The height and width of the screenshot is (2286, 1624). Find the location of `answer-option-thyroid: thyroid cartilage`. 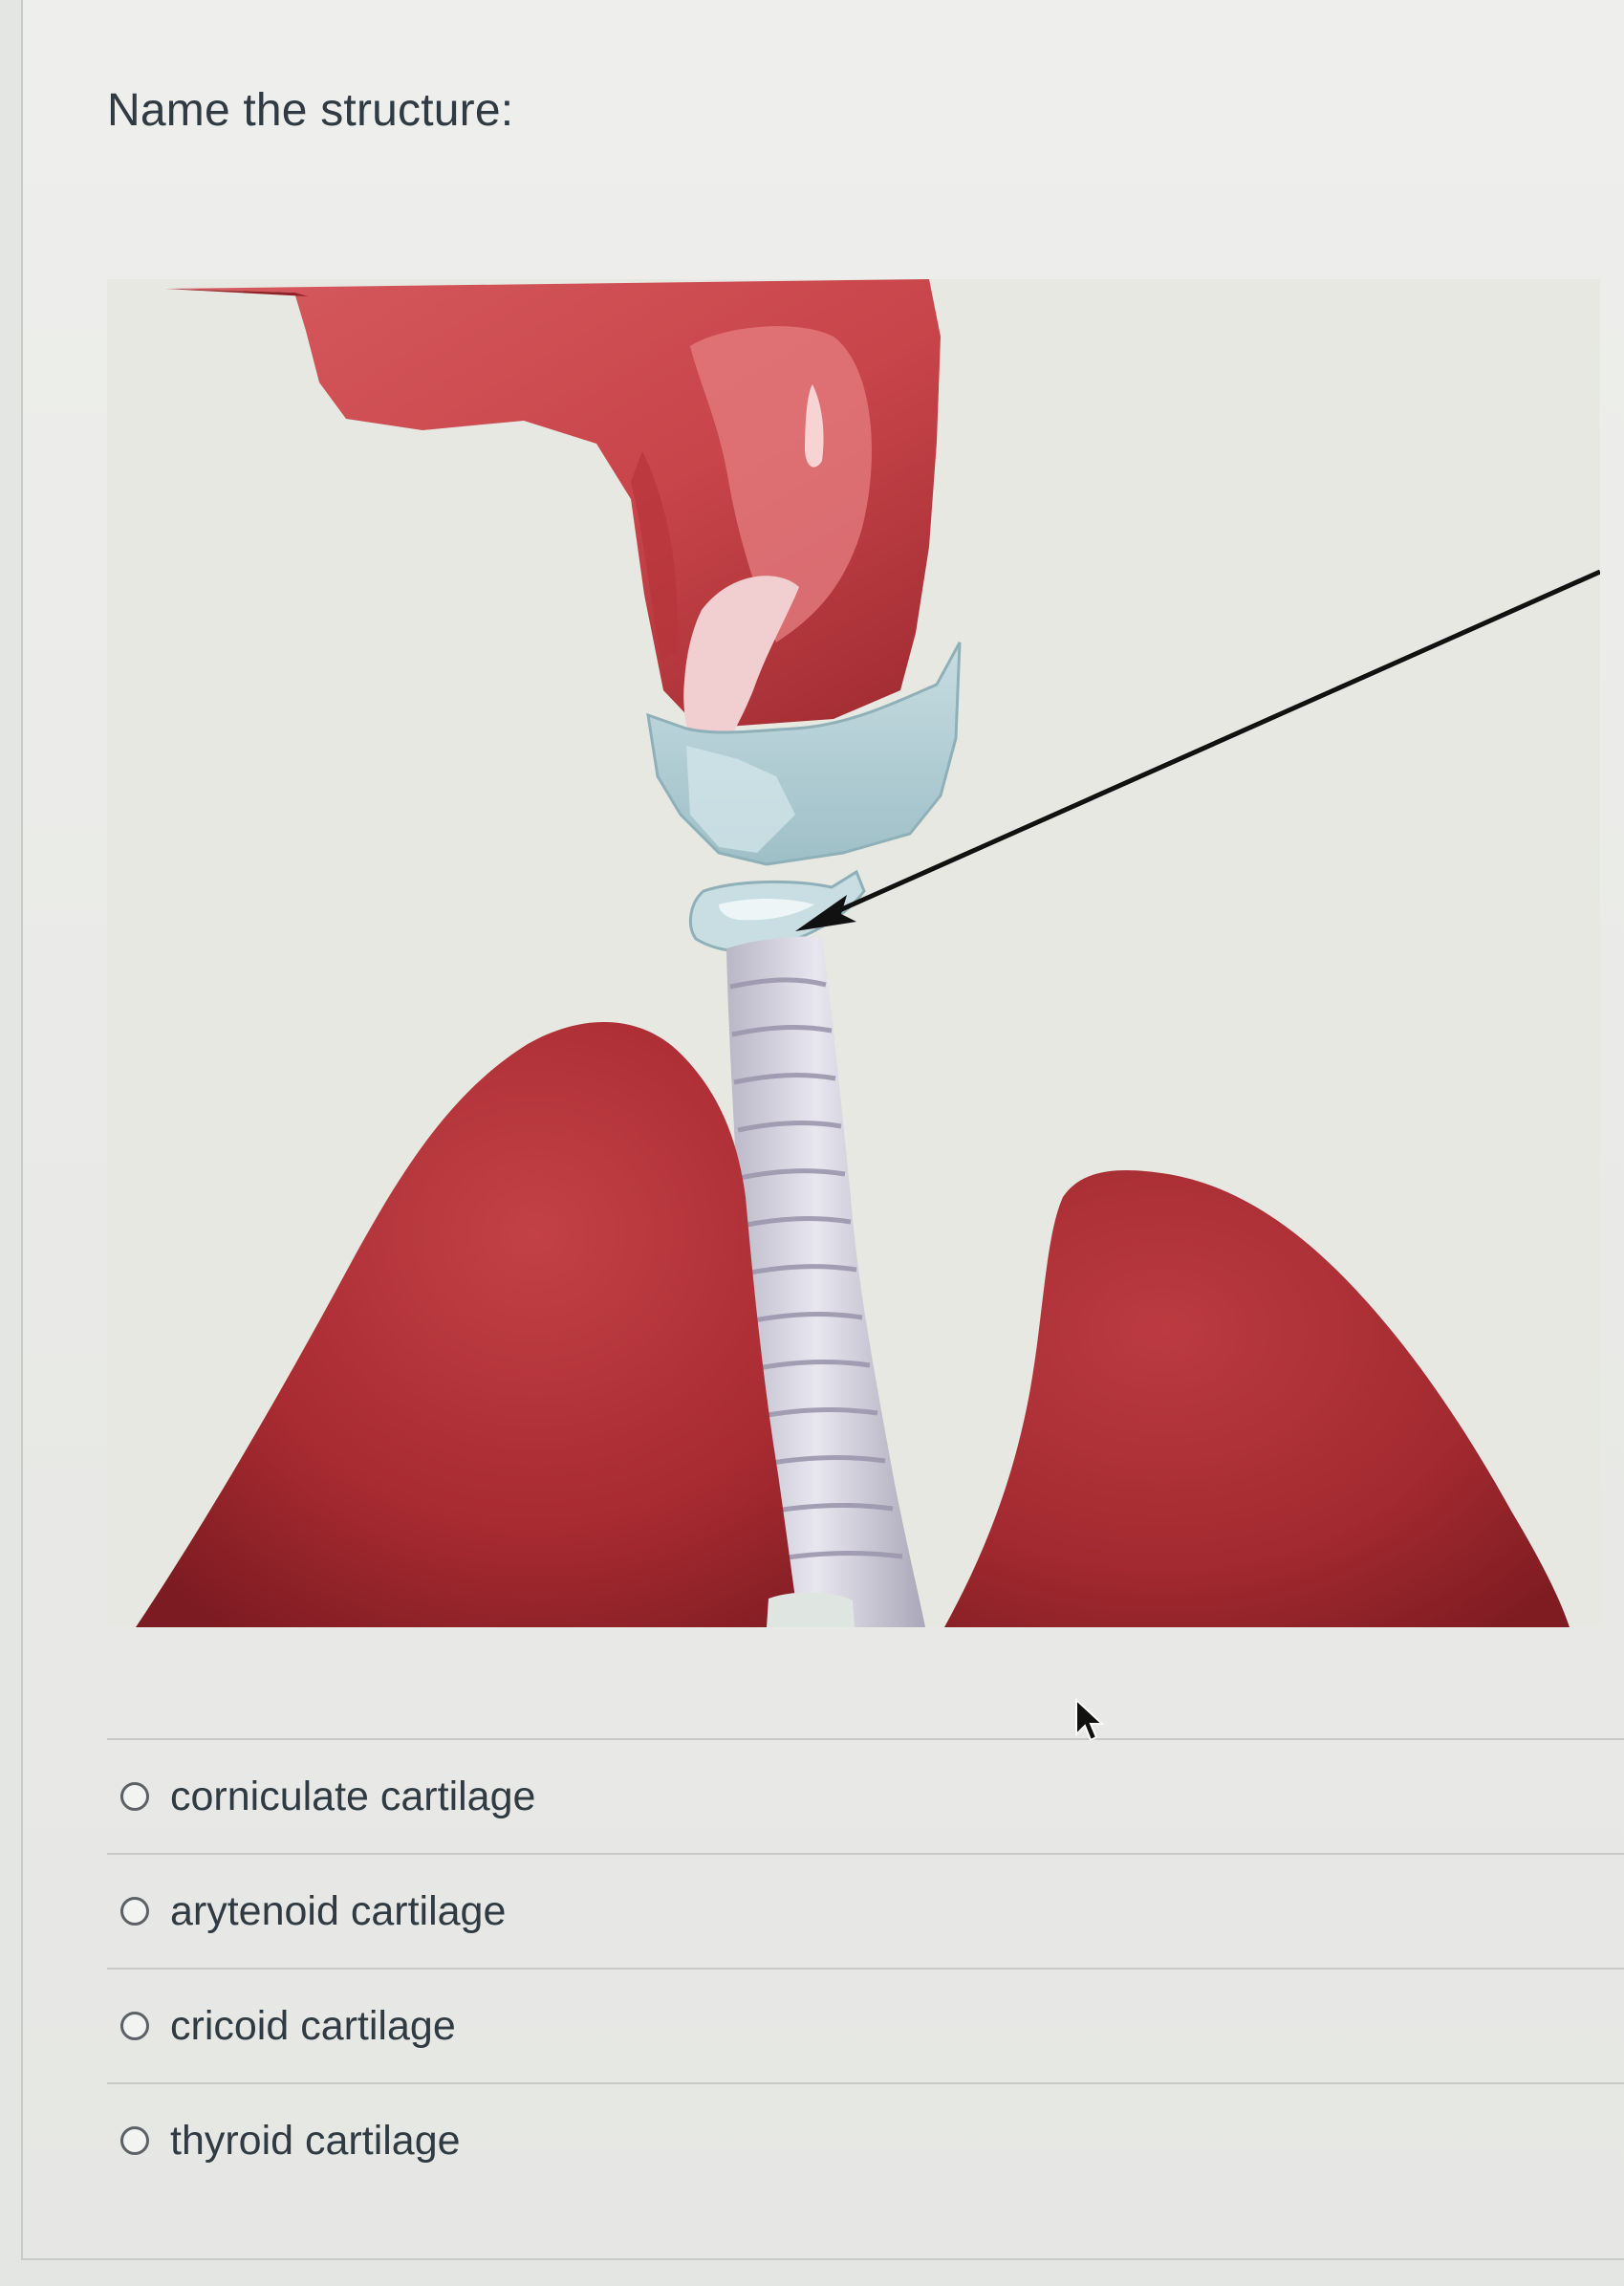

answer-option-thyroid: thyroid cartilage is located at coordinates (866, 2140).